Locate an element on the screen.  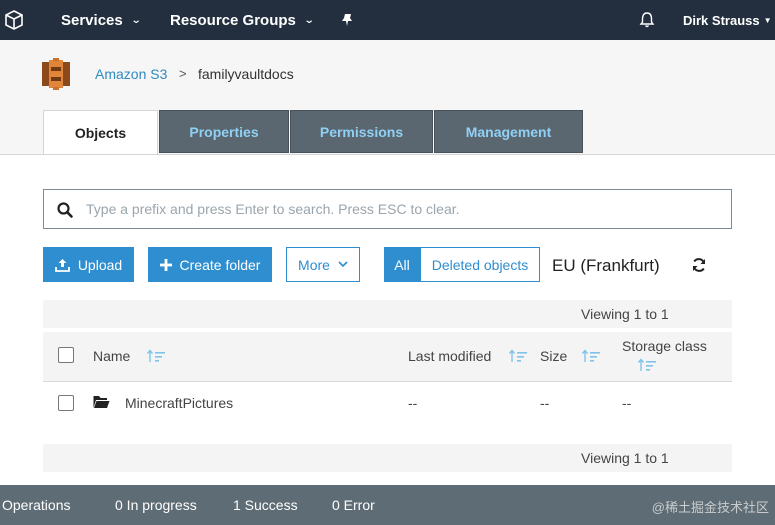
user-menu: Dirk Strauss ▼ is located at coordinates (727, 20).